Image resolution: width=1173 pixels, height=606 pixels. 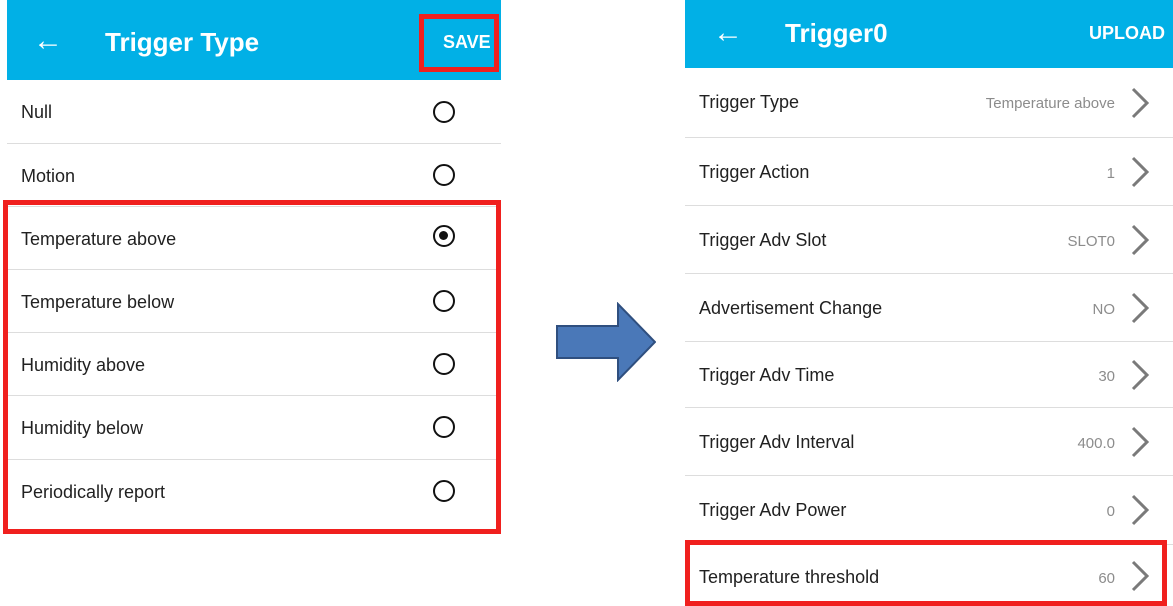 I want to click on setting-row: Temperature threshold 60, so click(x=929, y=575).